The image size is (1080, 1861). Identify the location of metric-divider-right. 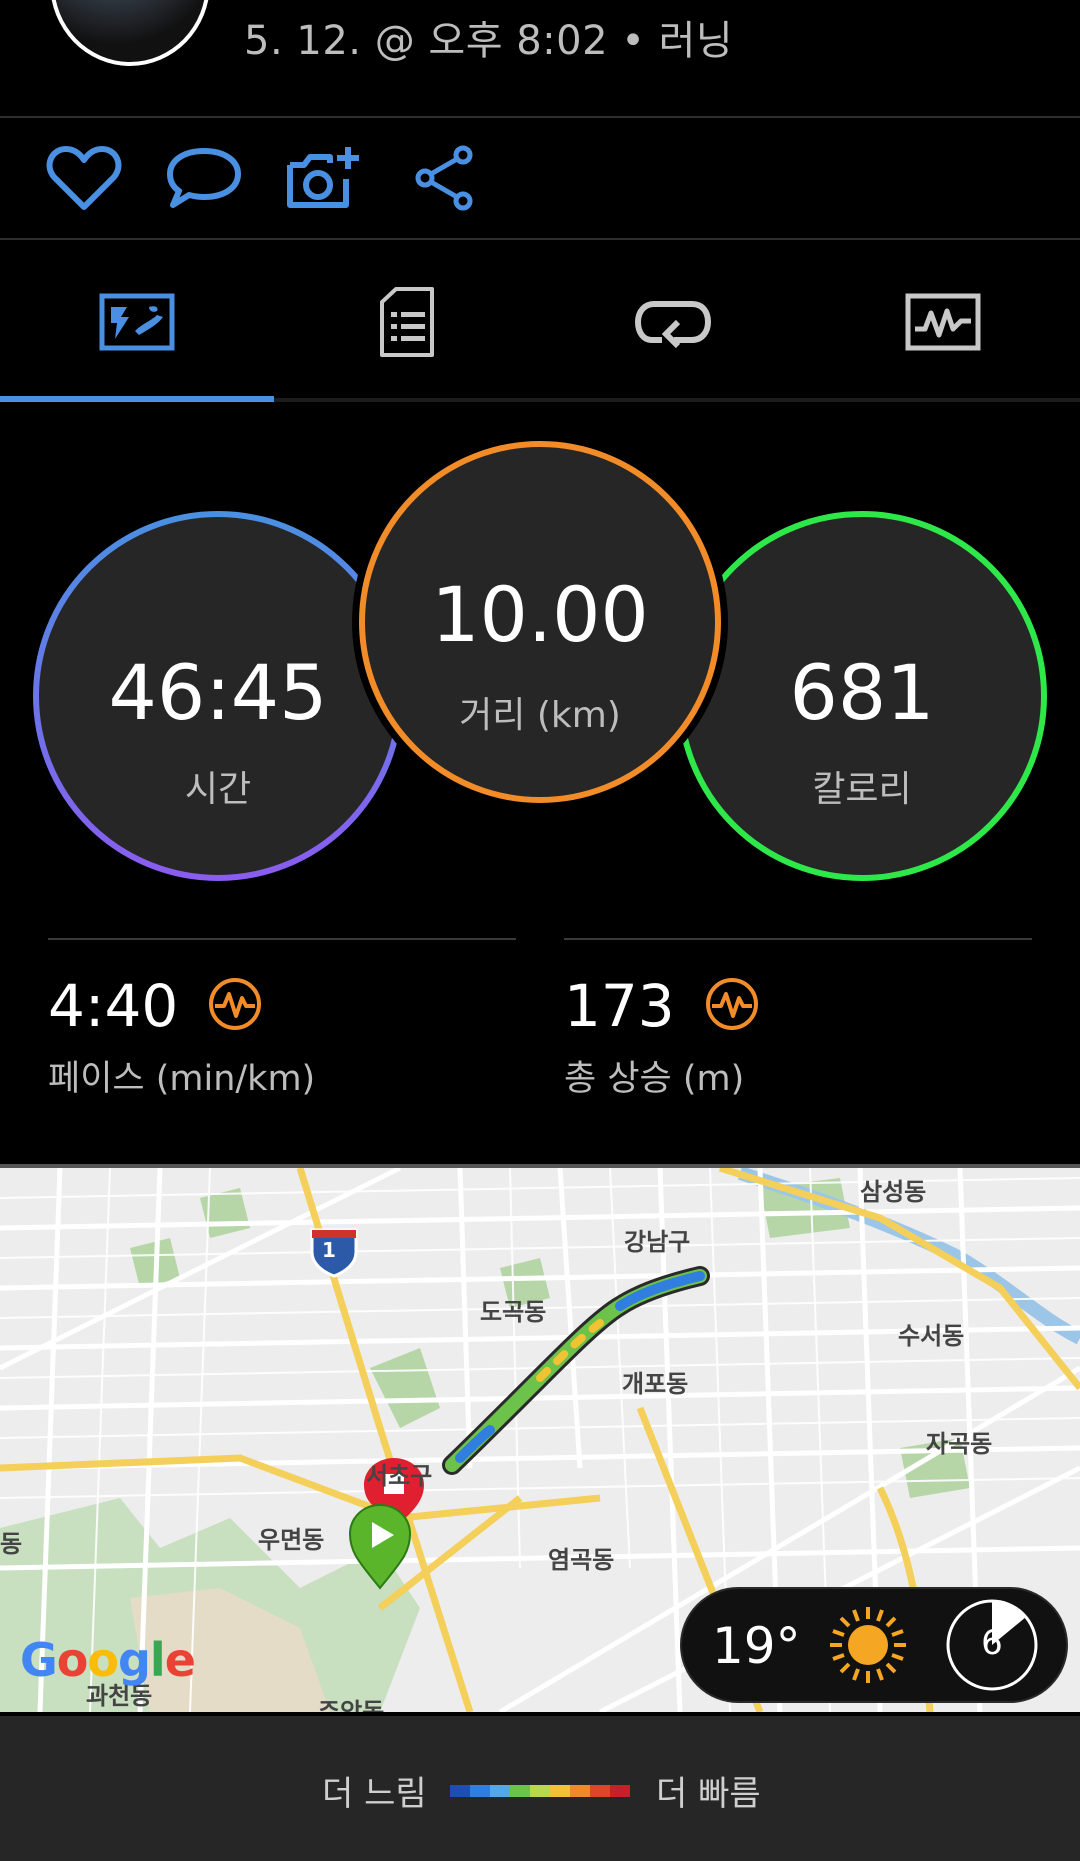
(798, 939).